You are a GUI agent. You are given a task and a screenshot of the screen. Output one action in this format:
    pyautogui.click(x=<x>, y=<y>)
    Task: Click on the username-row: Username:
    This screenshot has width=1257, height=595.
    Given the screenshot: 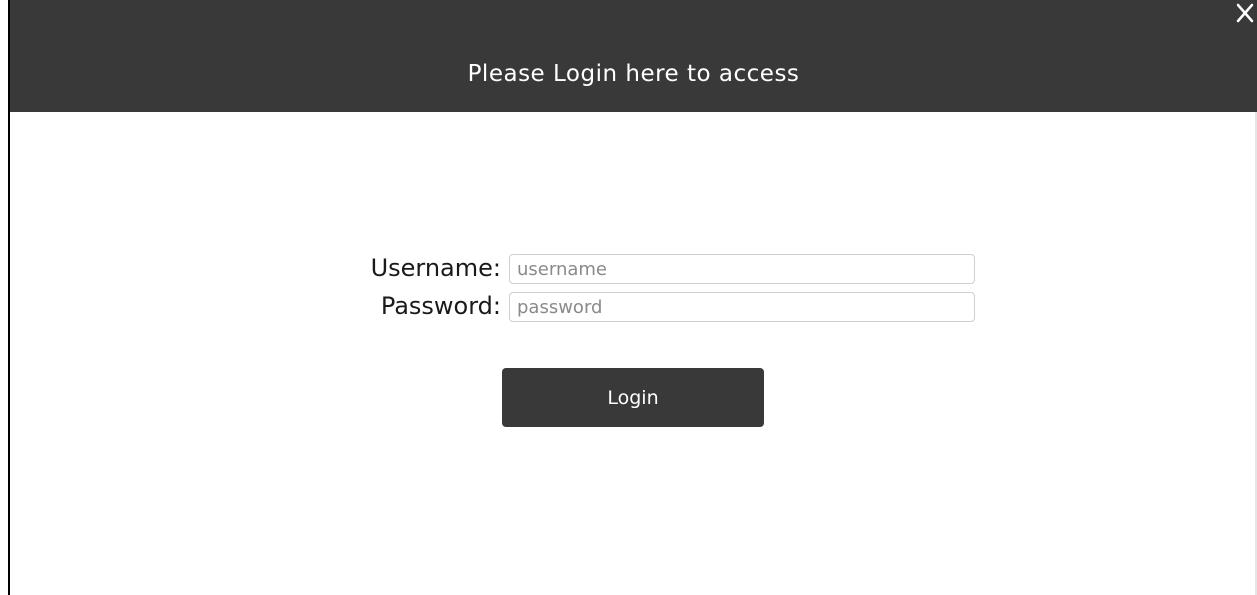 What is the action you would take?
    pyautogui.click(x=635, y=268)
    